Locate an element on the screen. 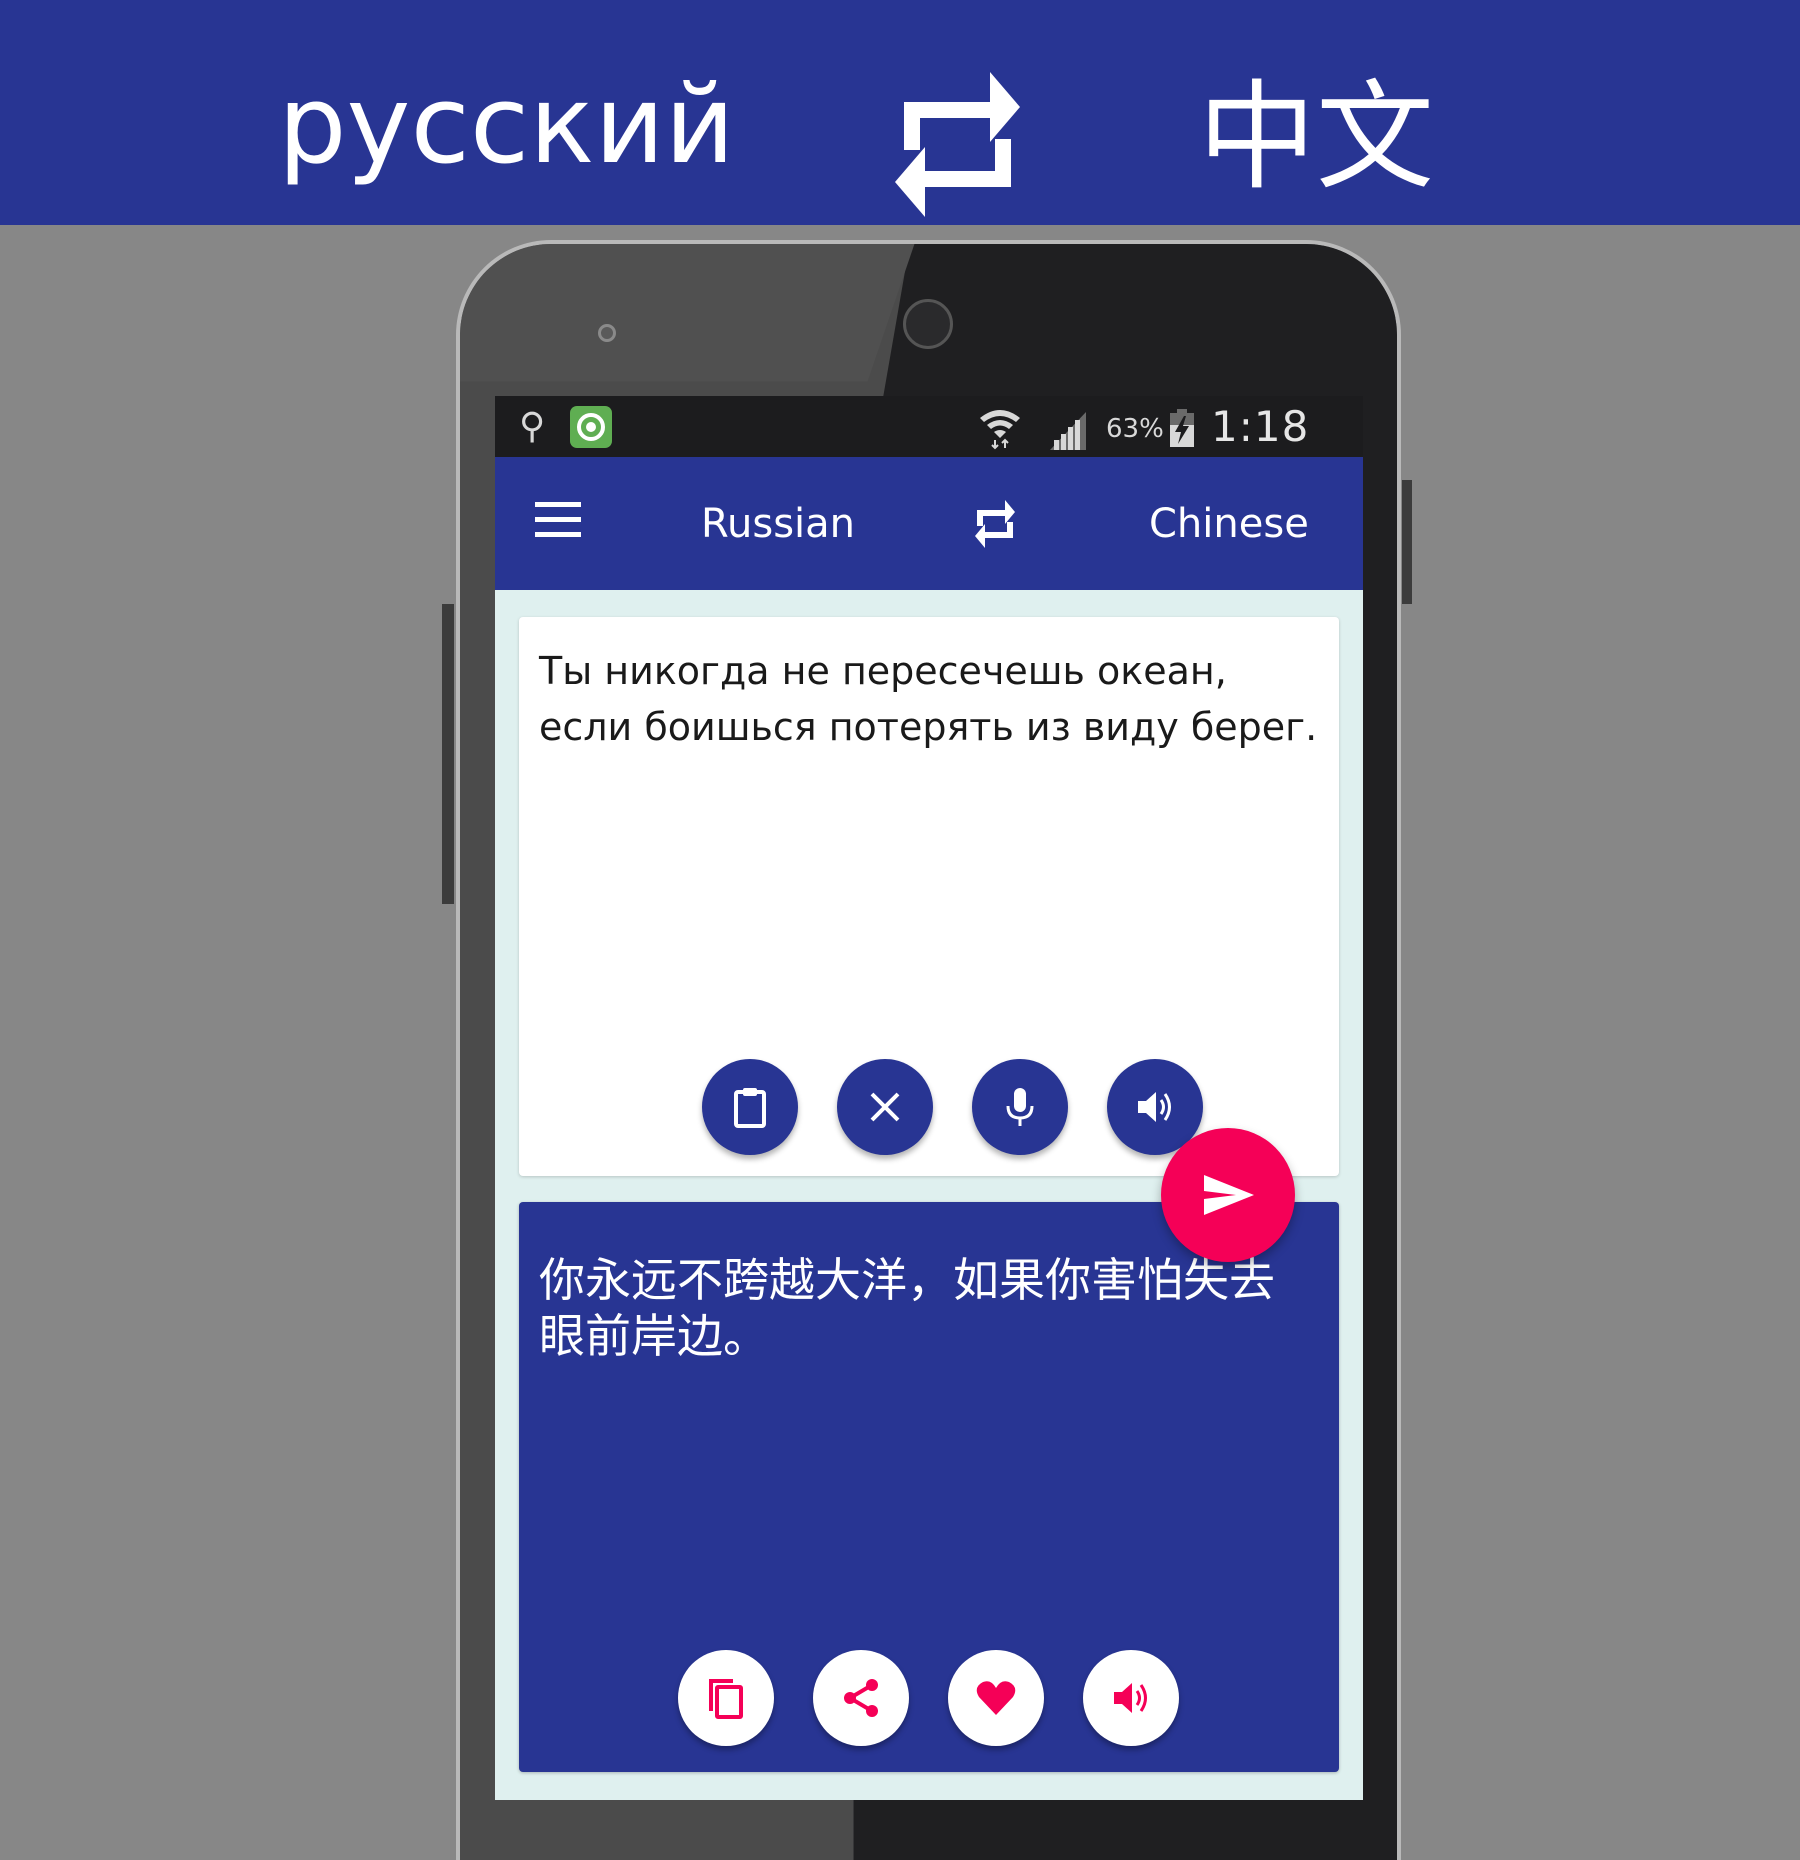 Image resolution: width=1800 pixels, height=1860 pixels. clear-button is located at coordinates (885, 1107).